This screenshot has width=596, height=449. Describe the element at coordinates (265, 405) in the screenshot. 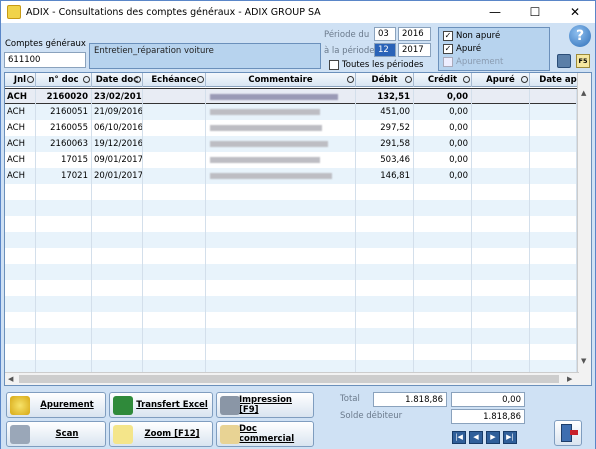

I see `impression-button: Impression [F9]` at that location.